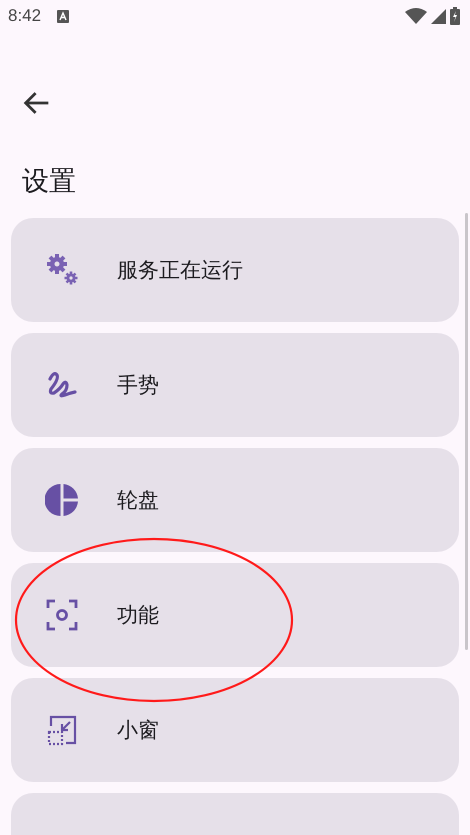 Image resolution: width=470 pixels, height=835 pixels. What do you see at coordinates (235, 385) in the screenshot?
I see `settings-card: 手势` at bounding box center [235, 385].